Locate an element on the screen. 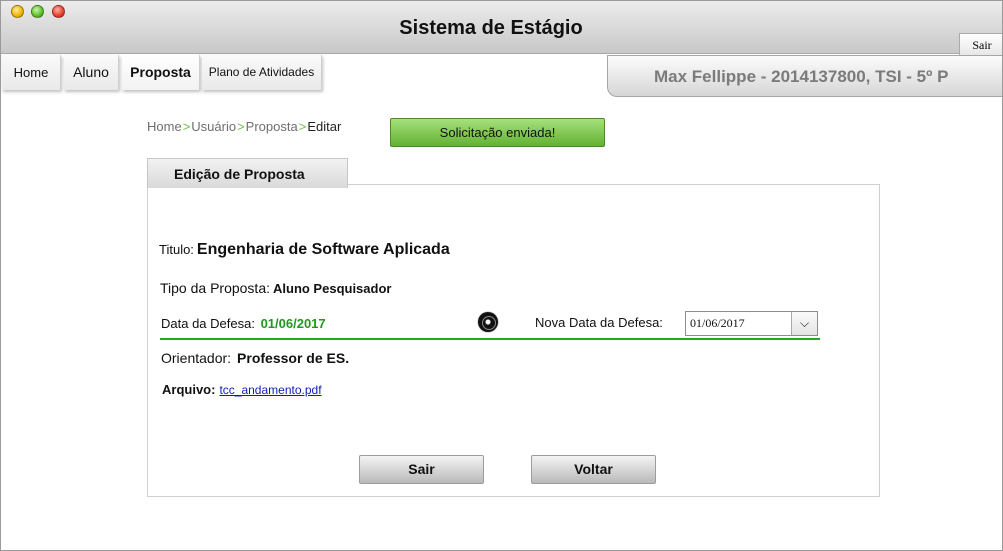 This screenshot has width=1003, height=551. nova-data-select: 01/06/2017 ⌵ is located at coordinates (751, 323).